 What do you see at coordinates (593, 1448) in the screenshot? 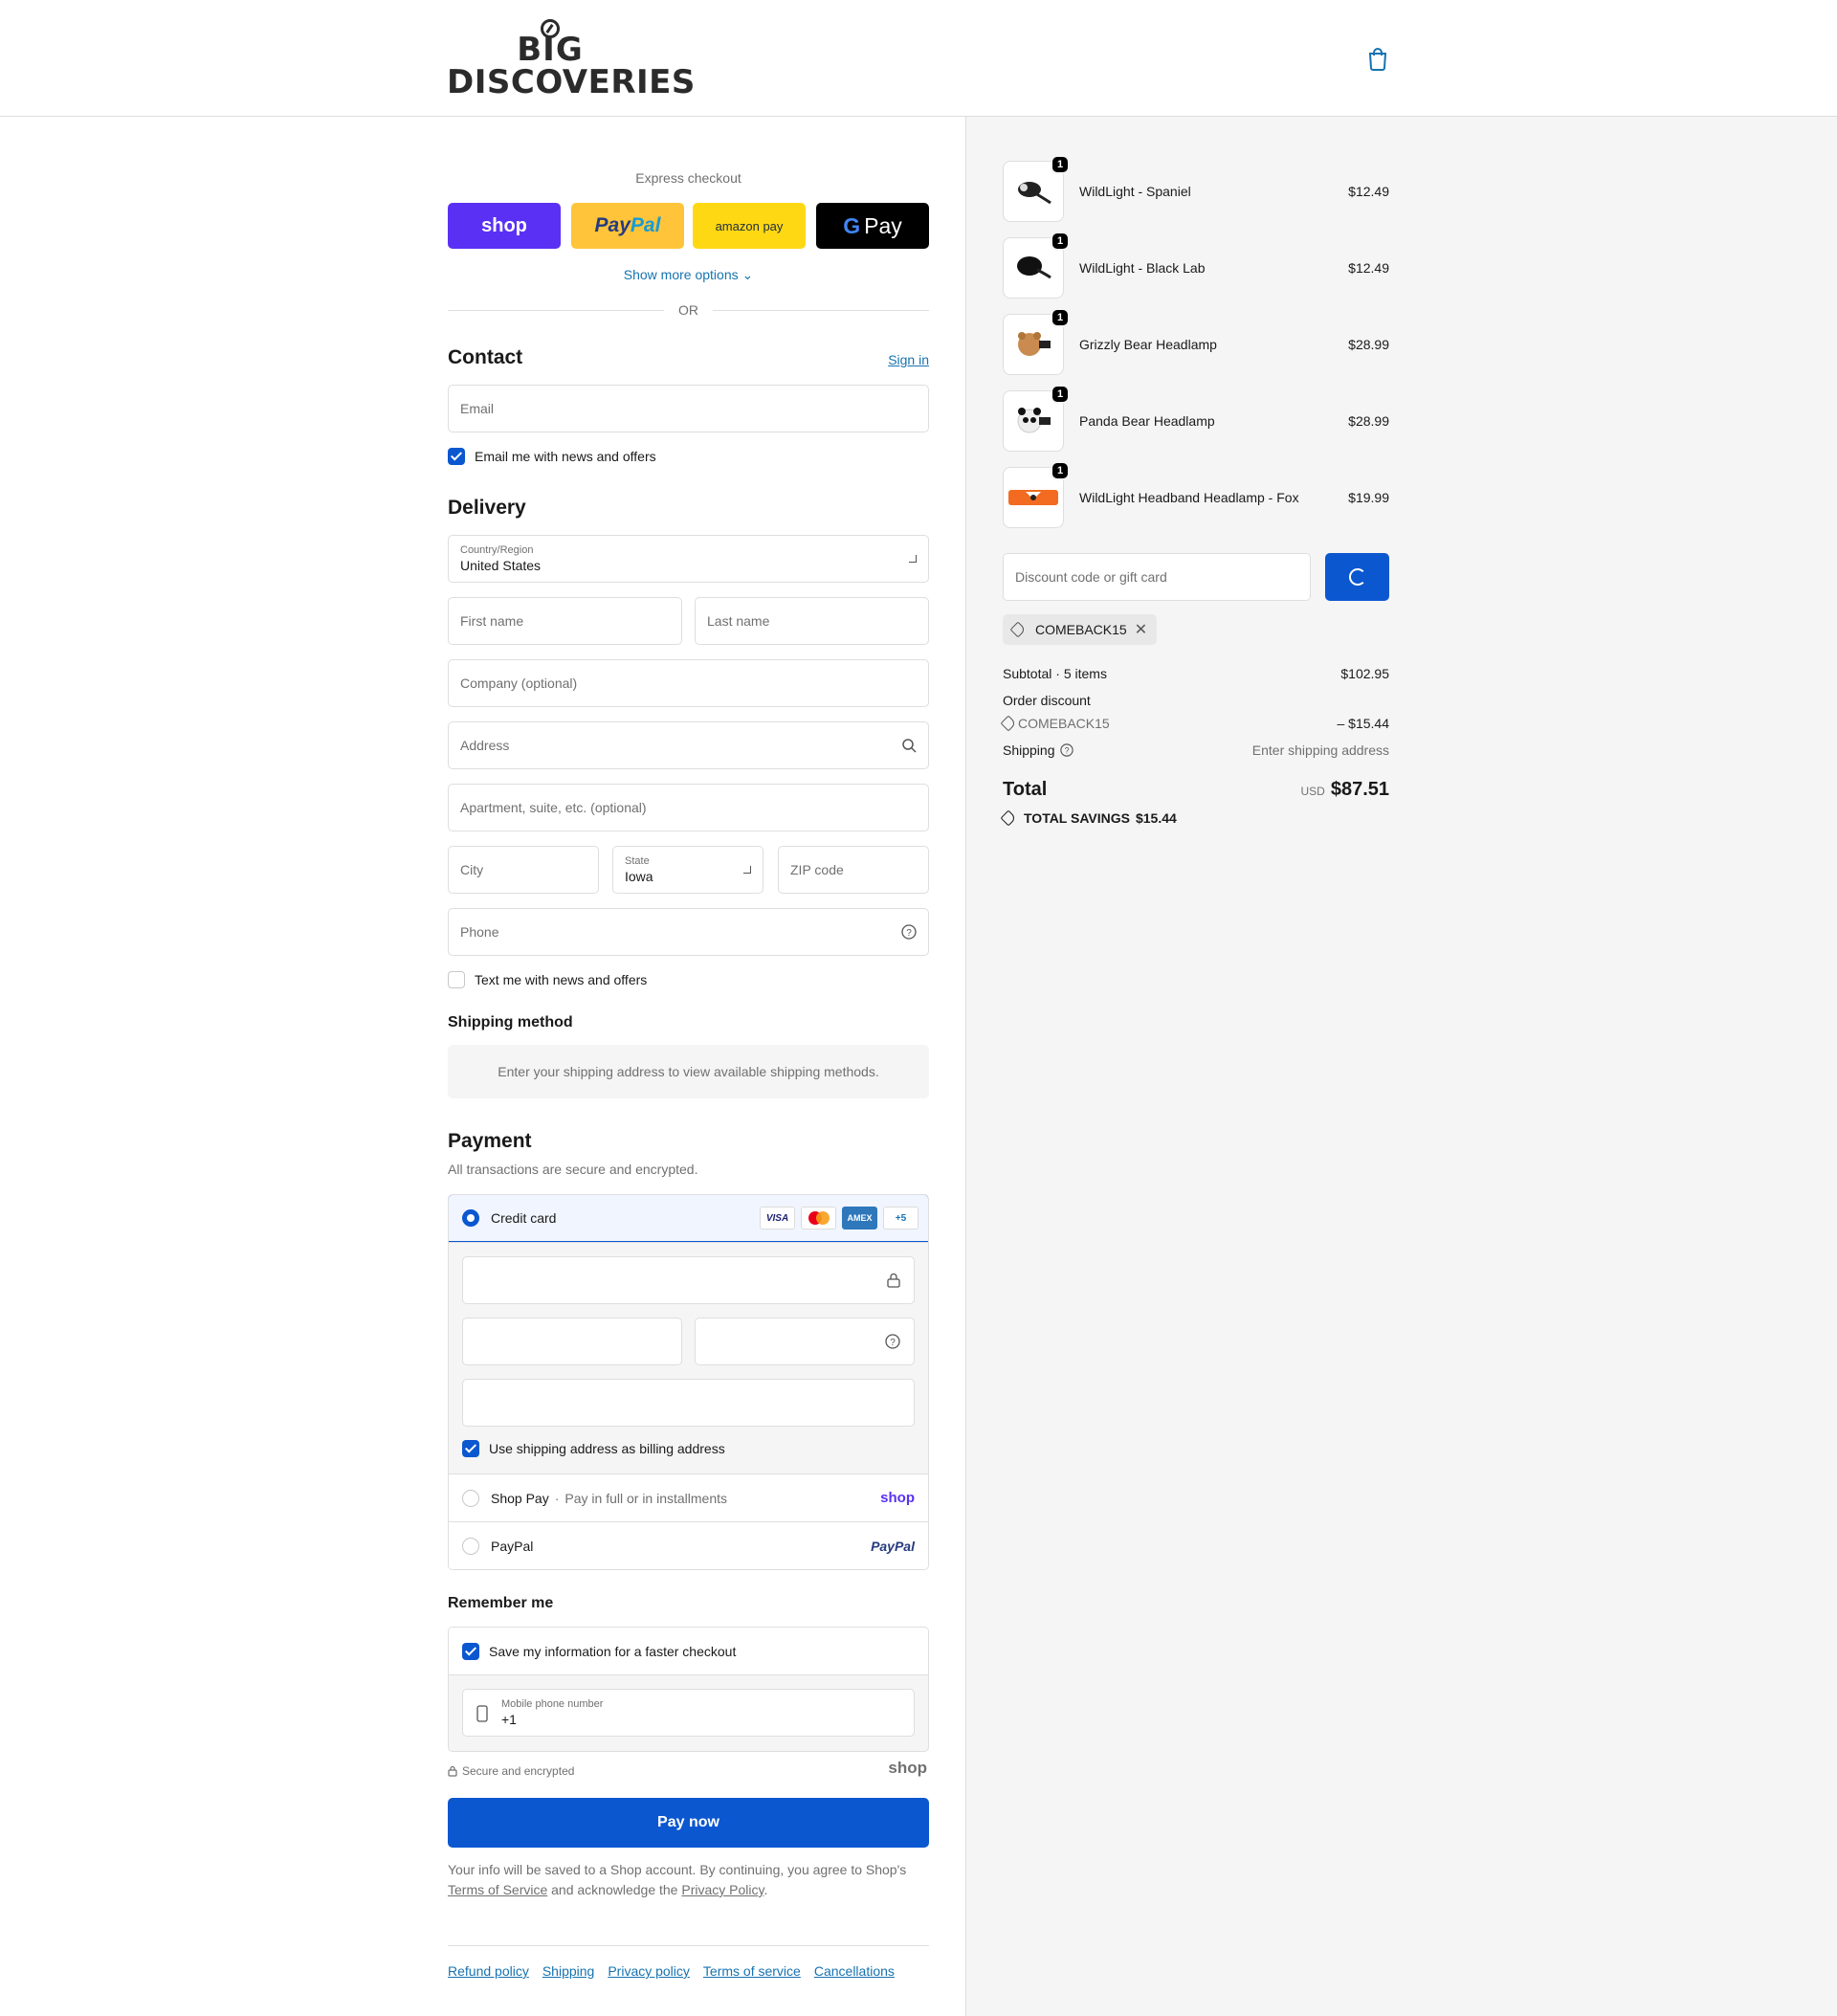
I see `billing-same-checkbox: Use shipping address as billing address` at bounding box center [593, 1448].